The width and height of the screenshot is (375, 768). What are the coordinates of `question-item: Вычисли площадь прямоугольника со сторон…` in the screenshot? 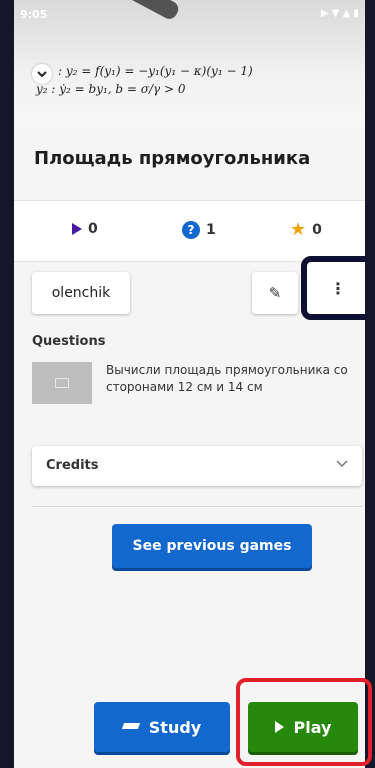 It's located at (197, 397).